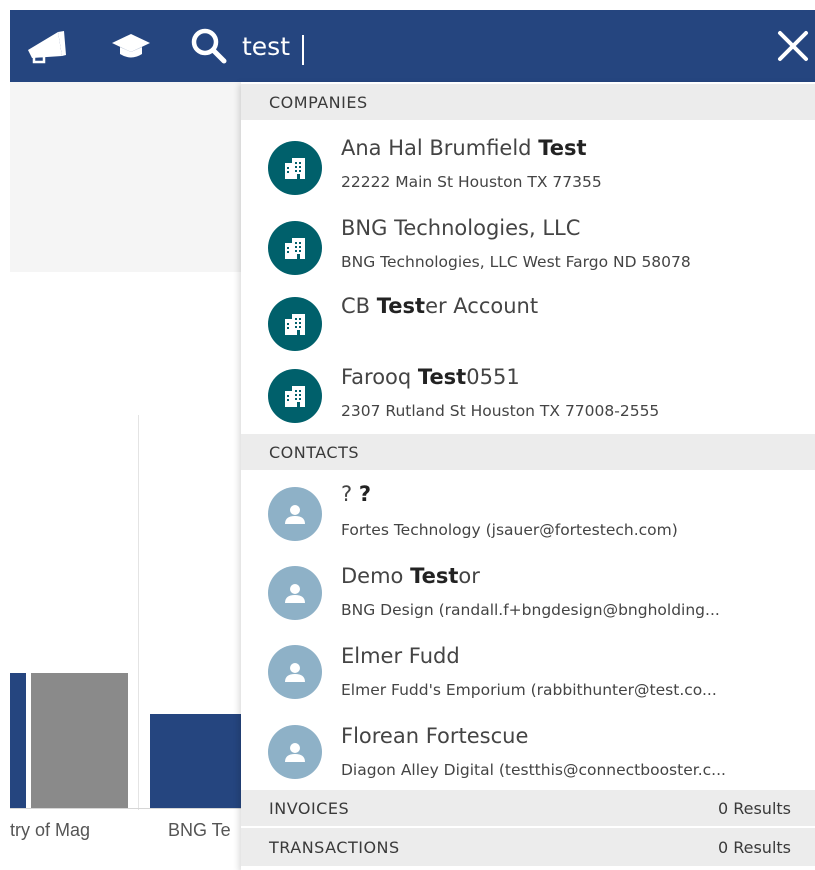 The image size is (815, 870). What do you see at coordinates (309, 808) in the screenshot?
I see `section-title: INVOICES` at bounding box center [309, 808].